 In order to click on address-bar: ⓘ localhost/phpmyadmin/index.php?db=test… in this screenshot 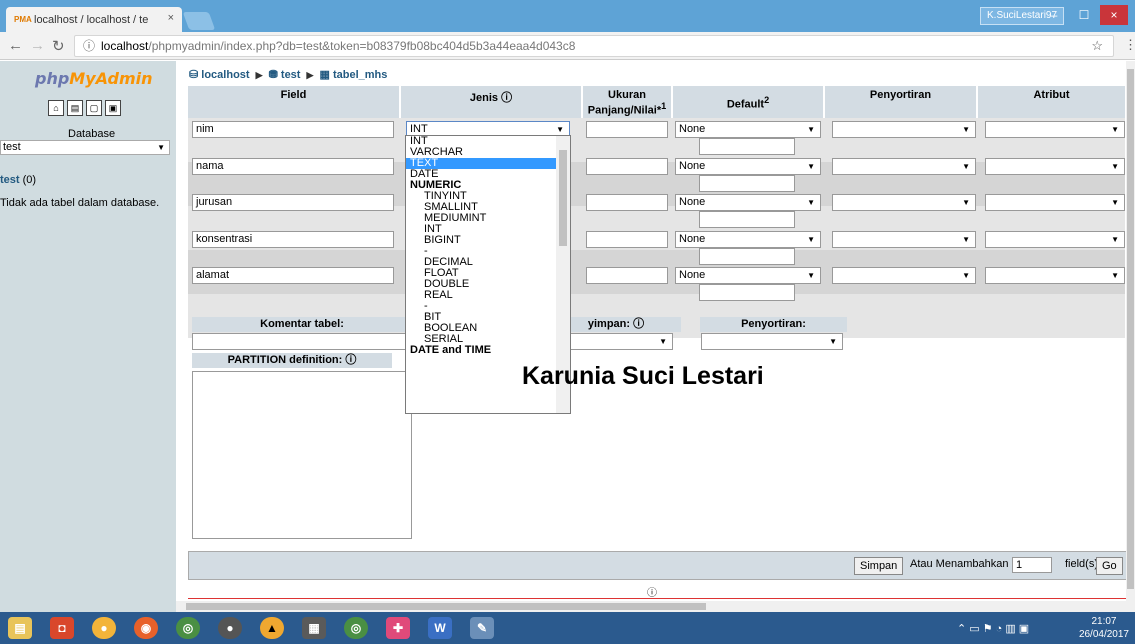, I will do `click(594, 46)`.